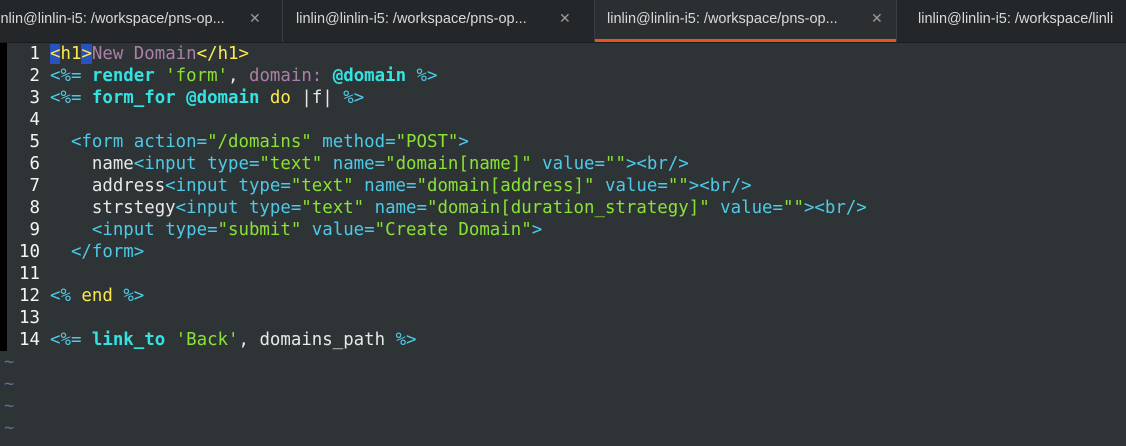 The image size is (1126, 446). I want to click on code-text: <form action="/domains" method="POST">, so click(259, 142).